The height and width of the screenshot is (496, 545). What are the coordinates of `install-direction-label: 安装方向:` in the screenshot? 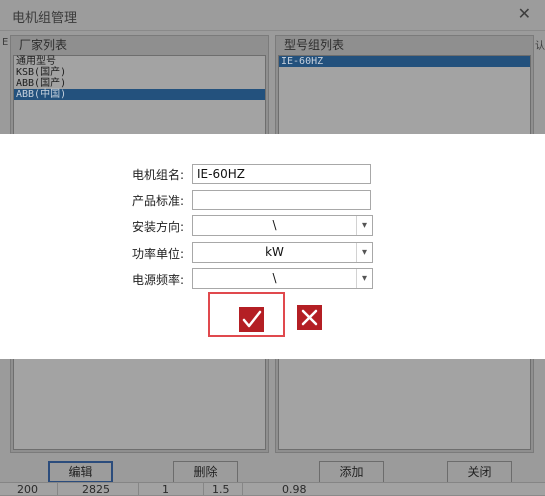 It's located at (157, 227).